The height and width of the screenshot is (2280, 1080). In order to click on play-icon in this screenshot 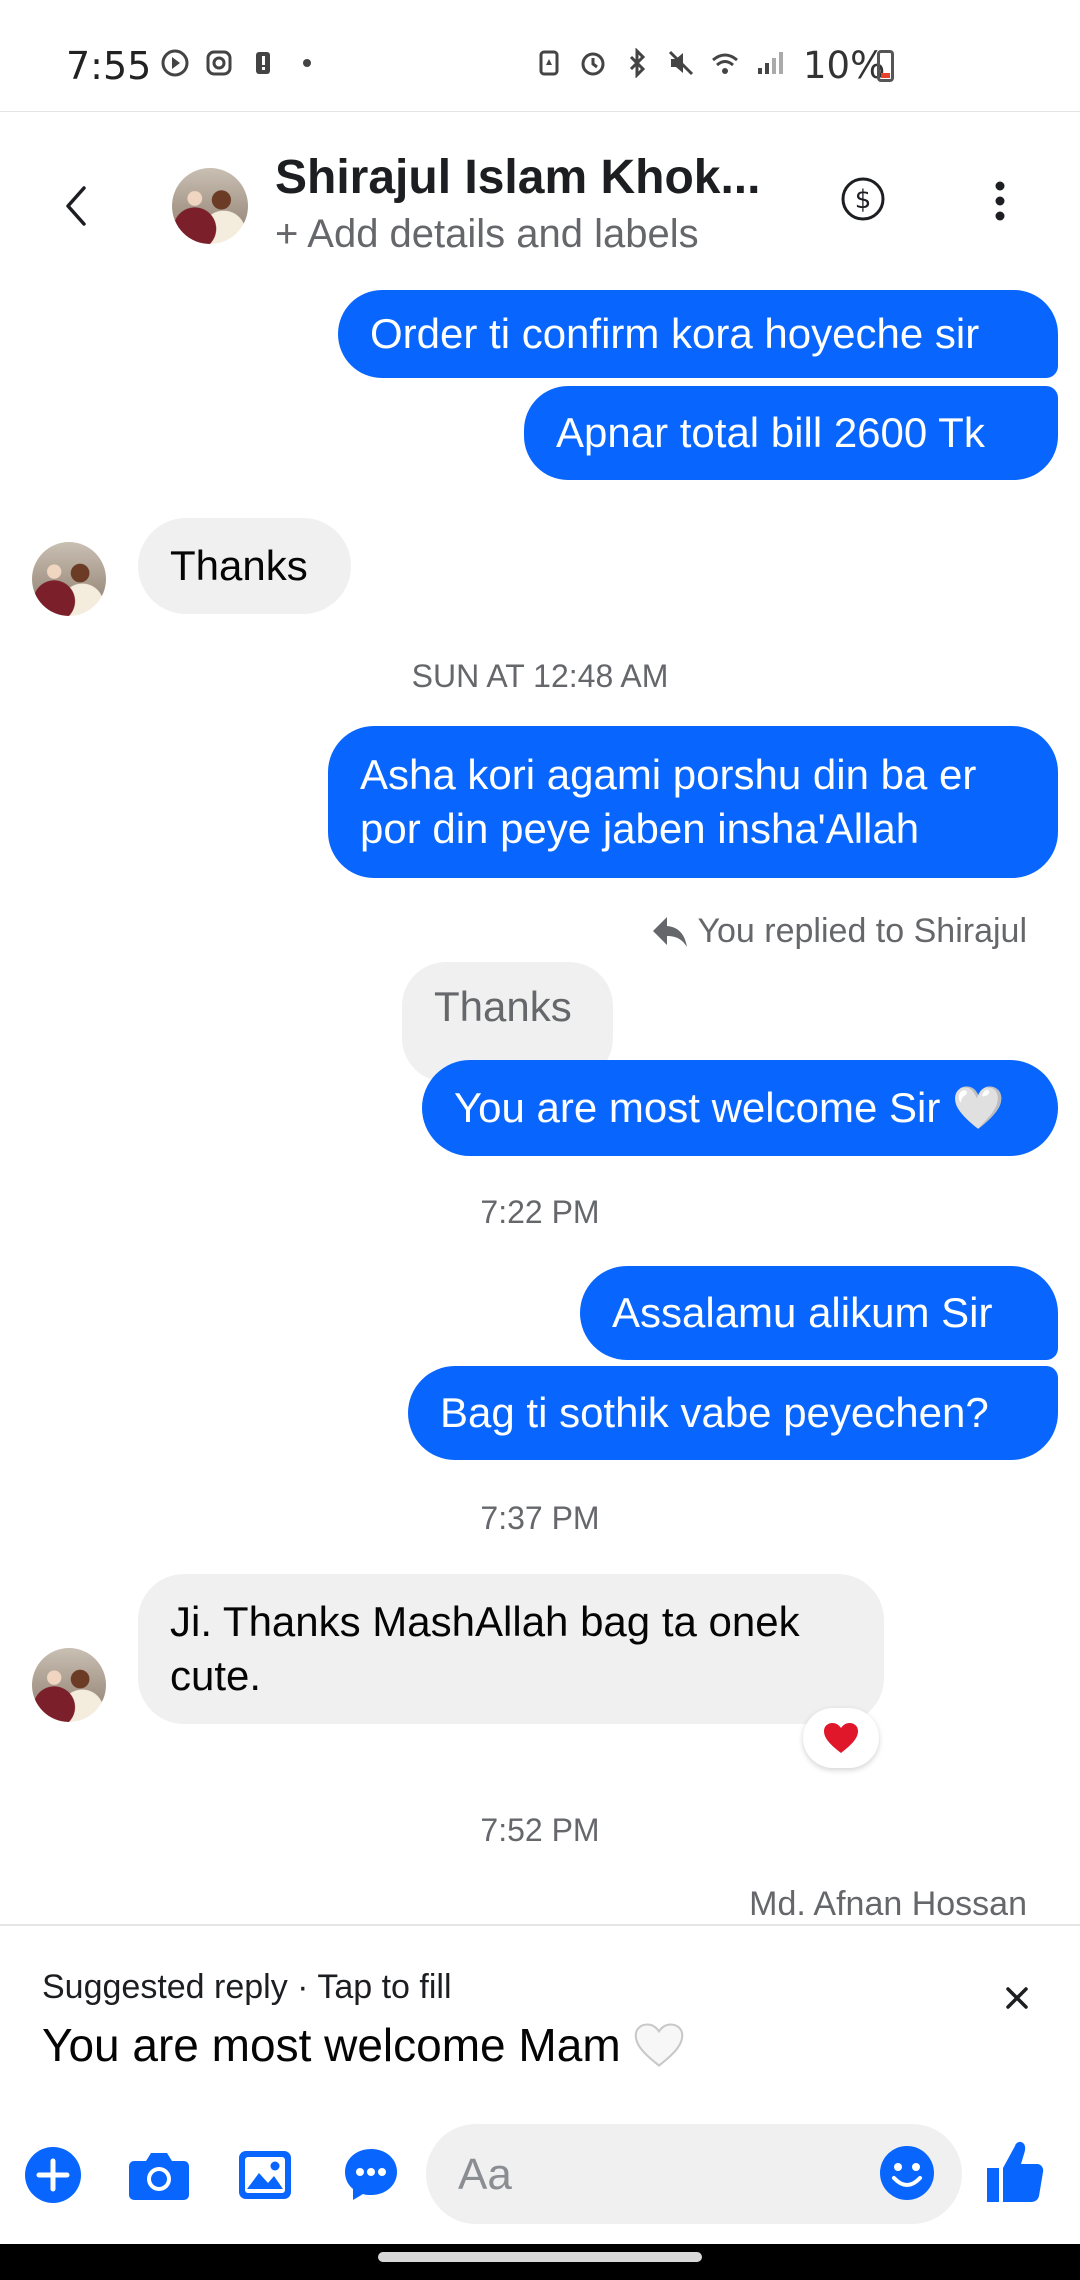, I will do `click(175, 63)`.